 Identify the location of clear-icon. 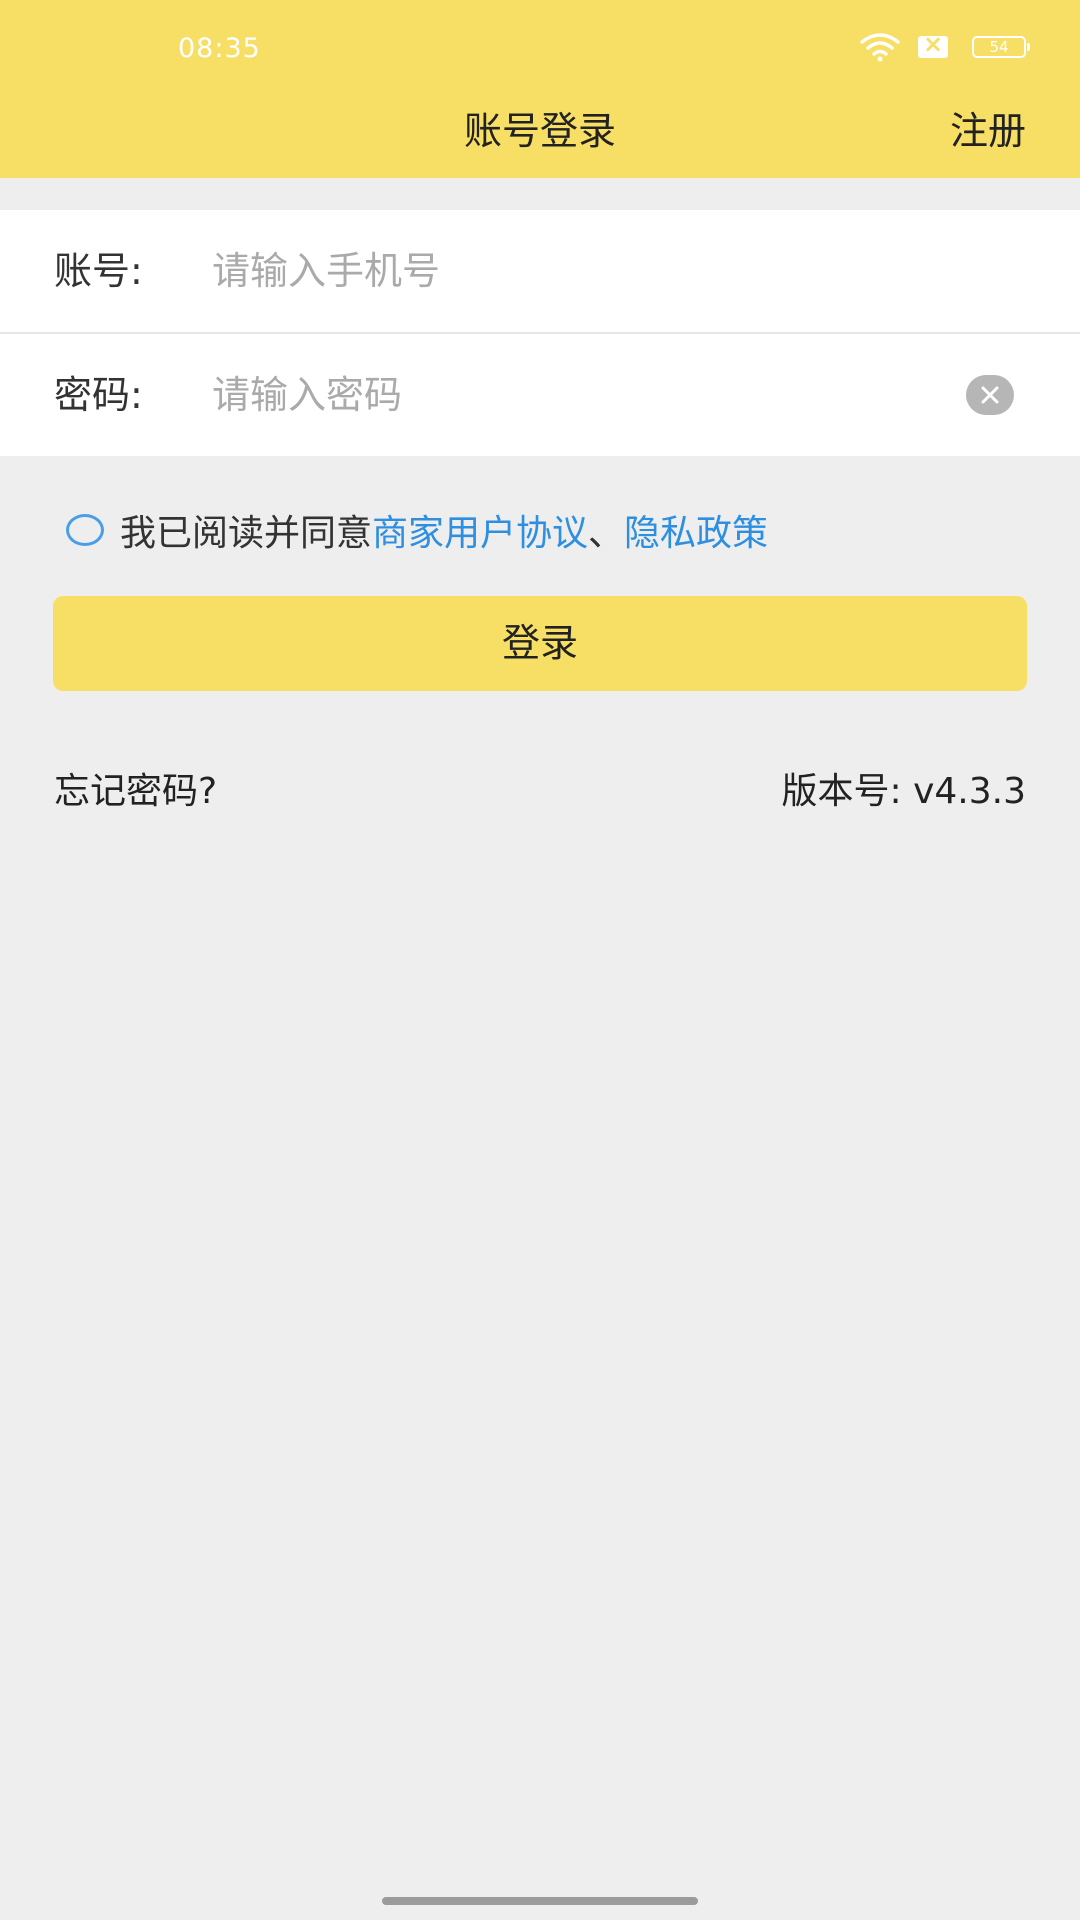
(990, 395).